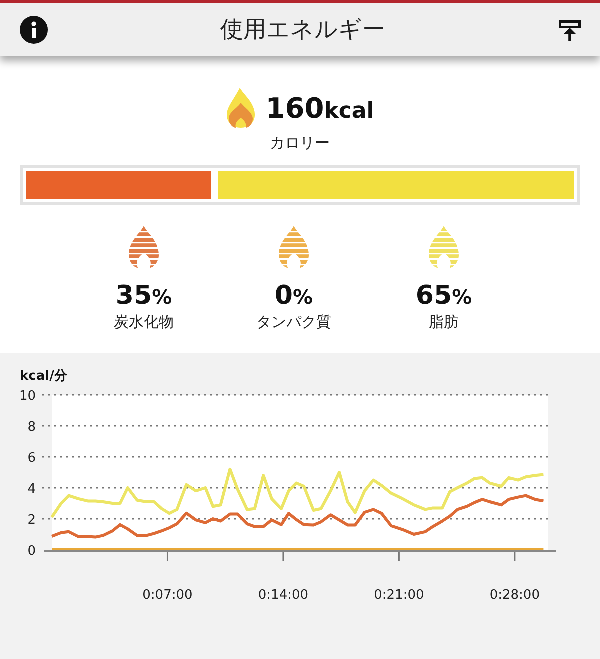 Image resolution: width=600 pixels, height=659 pixels. I want to click on flame-icon, so click(241, 108).